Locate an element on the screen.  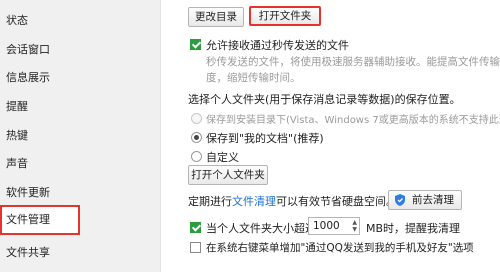
install-directory-radio is located at coordinates (196, 118).